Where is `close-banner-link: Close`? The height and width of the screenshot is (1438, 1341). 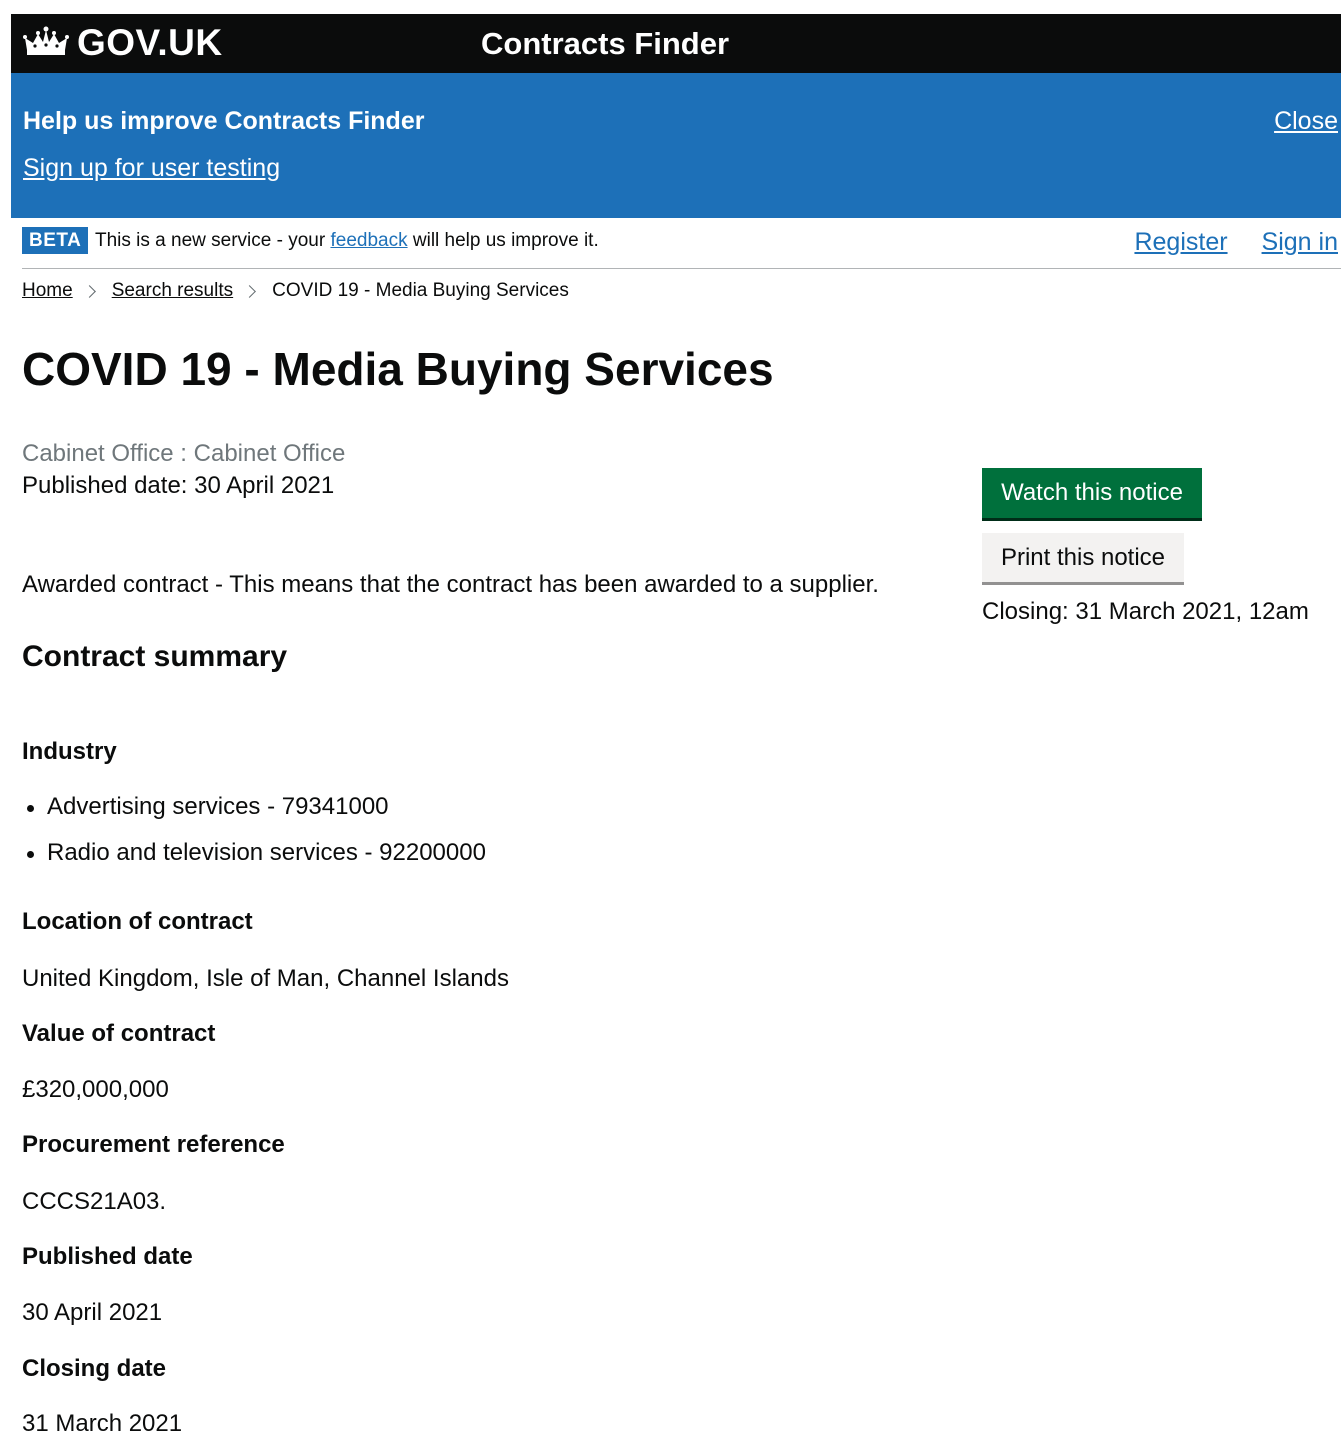
close-banner-link: Close is located at coordinates (1306, 121).